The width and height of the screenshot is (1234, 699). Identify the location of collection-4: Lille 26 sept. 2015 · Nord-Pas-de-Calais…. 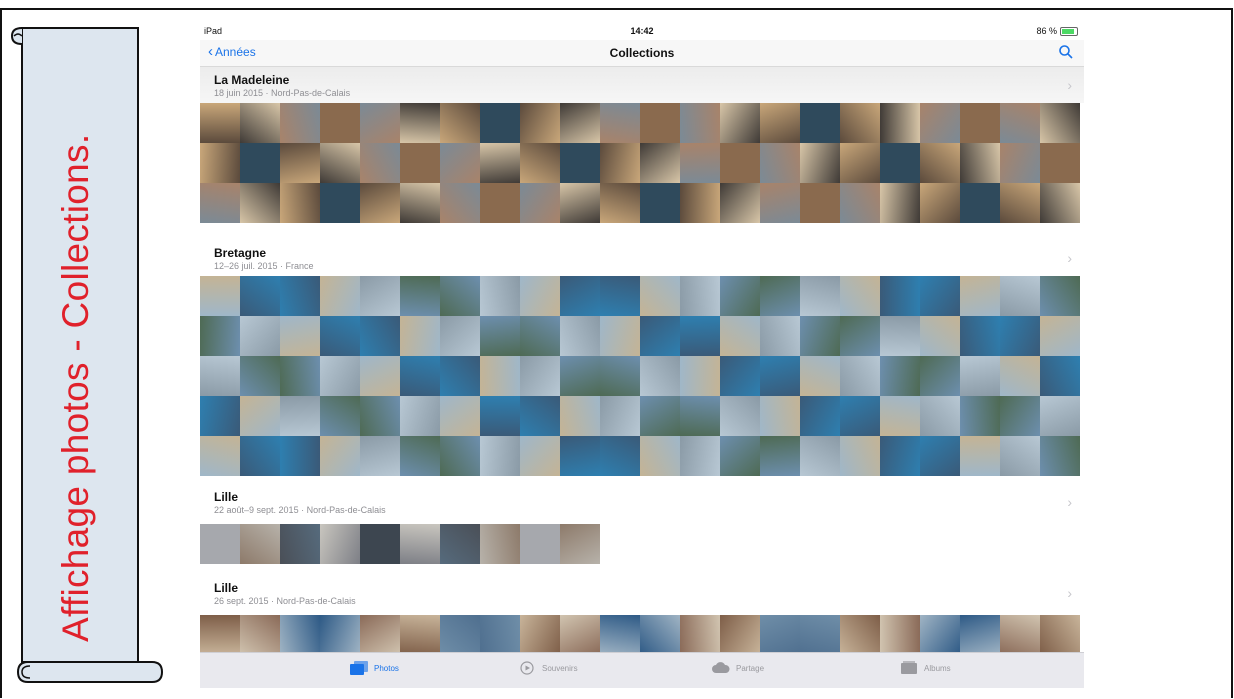
(642, 615).